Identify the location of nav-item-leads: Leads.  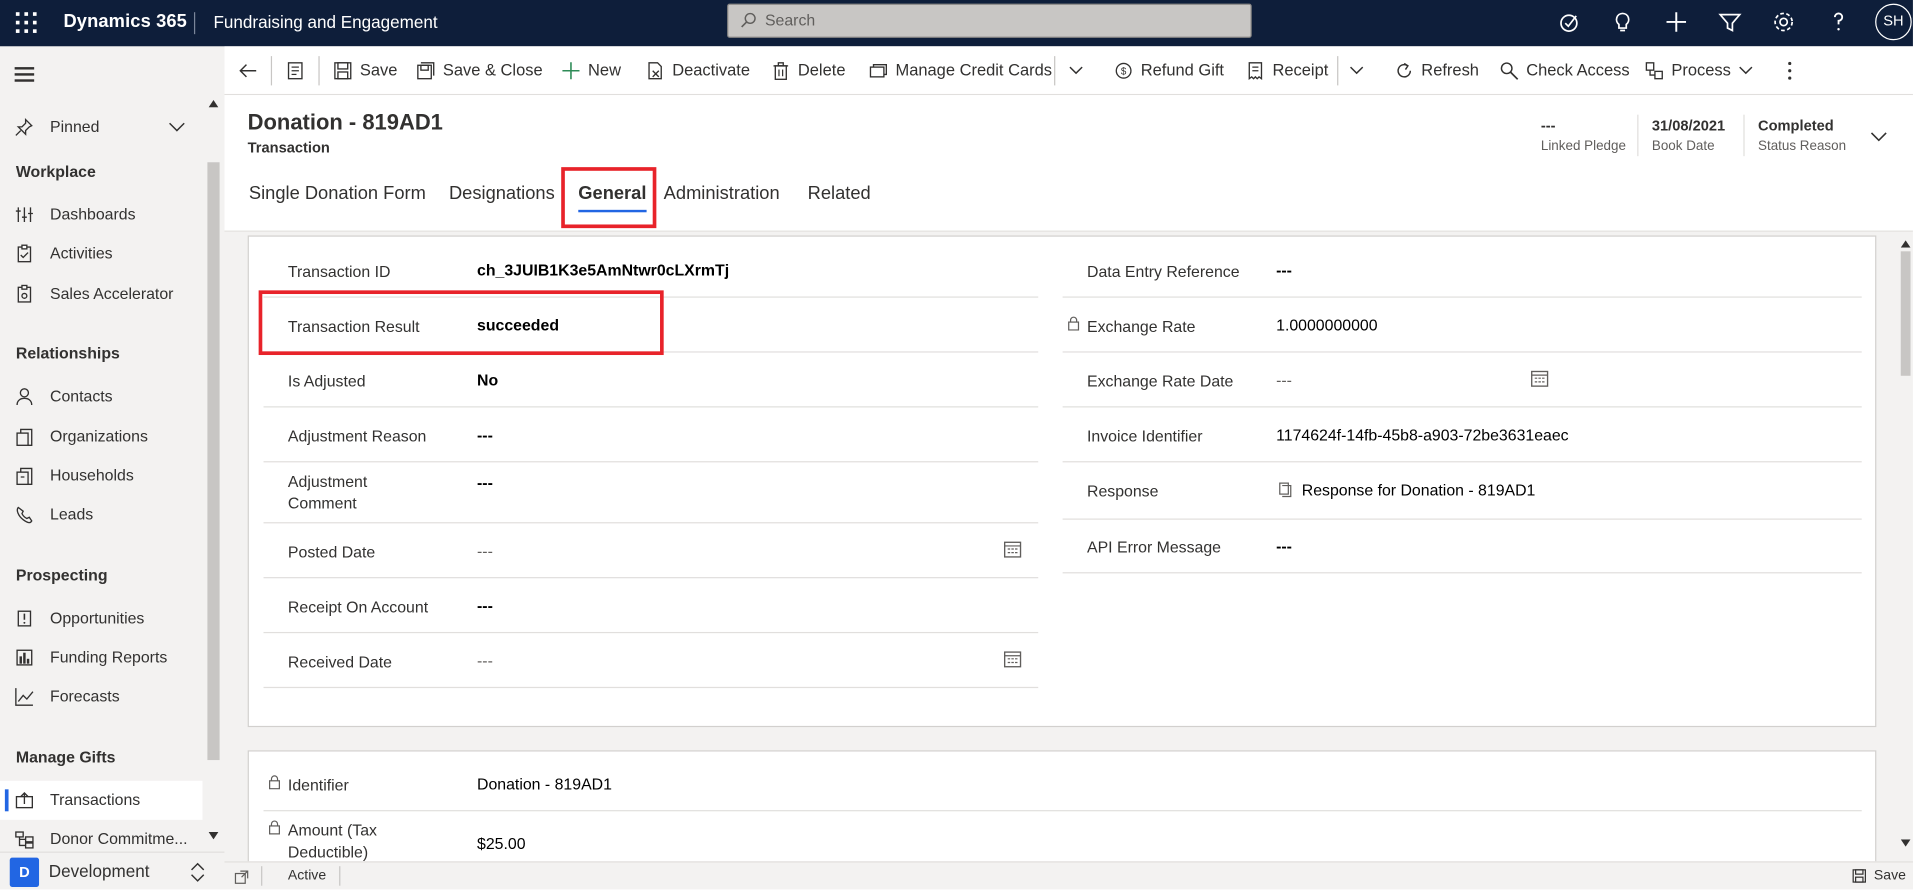
(101, 514).